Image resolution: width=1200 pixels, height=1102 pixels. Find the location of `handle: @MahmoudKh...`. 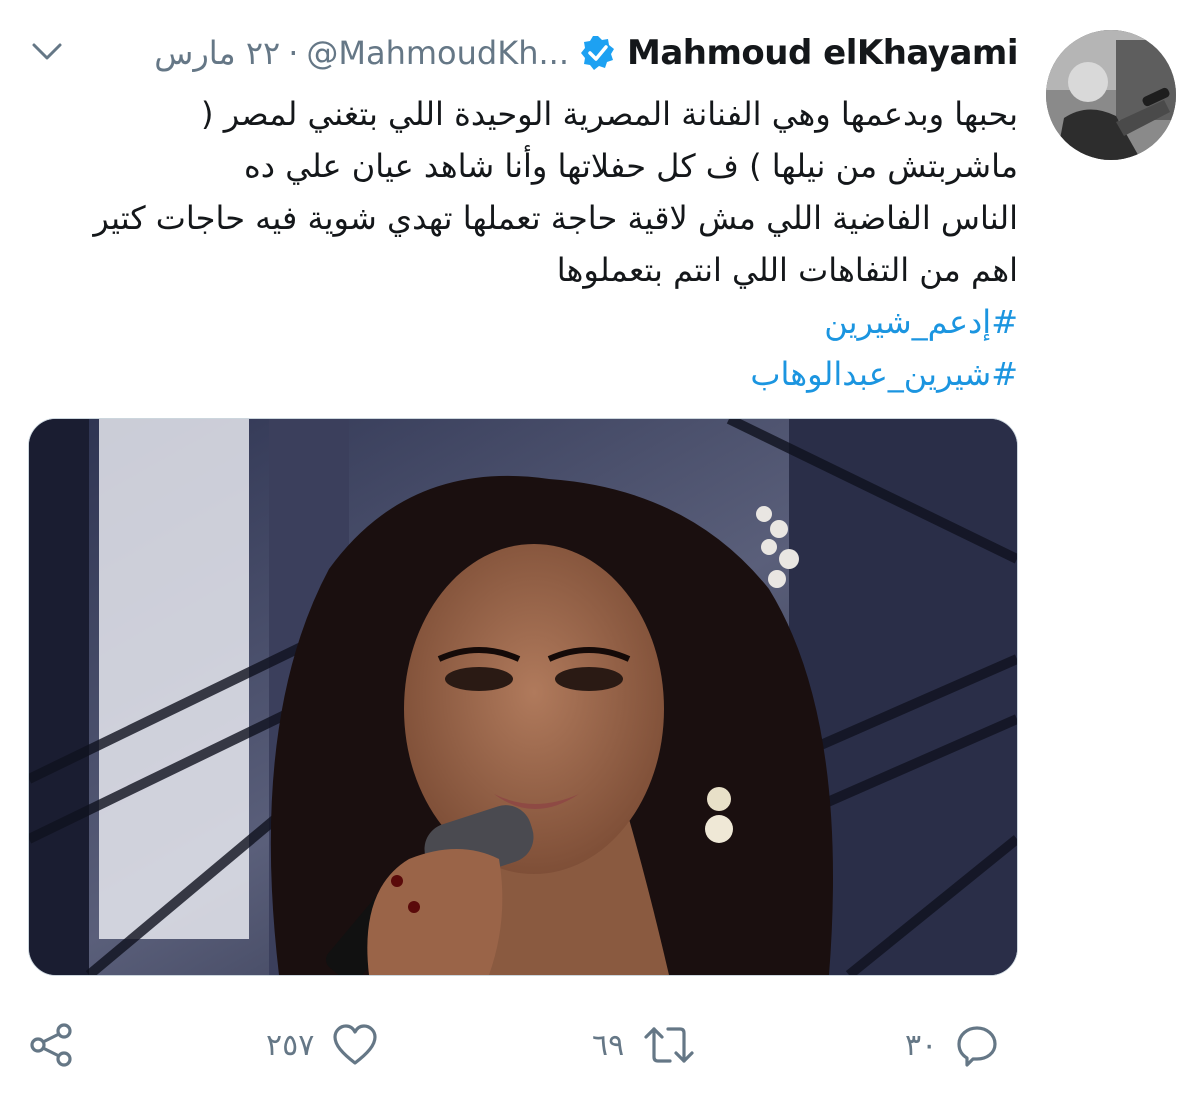

handle: @MahmoudKh... is located at coordinates (437, 53).